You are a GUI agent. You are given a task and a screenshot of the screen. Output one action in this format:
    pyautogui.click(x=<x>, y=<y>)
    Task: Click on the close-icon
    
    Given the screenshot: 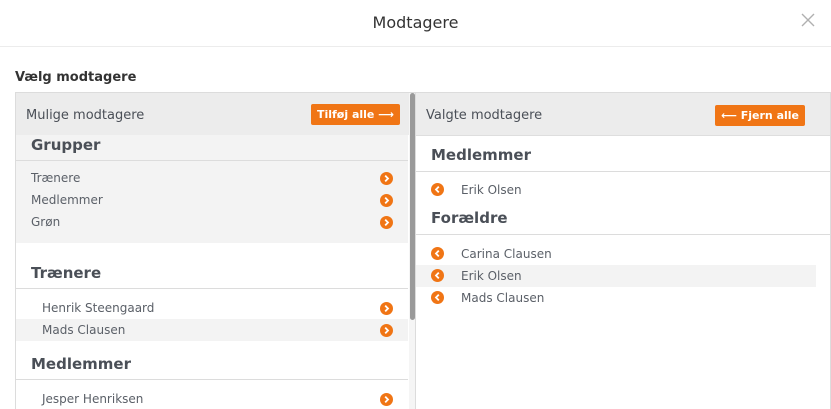 What is the action you would take?
    pyautogui.click(x=808, y=20)
    